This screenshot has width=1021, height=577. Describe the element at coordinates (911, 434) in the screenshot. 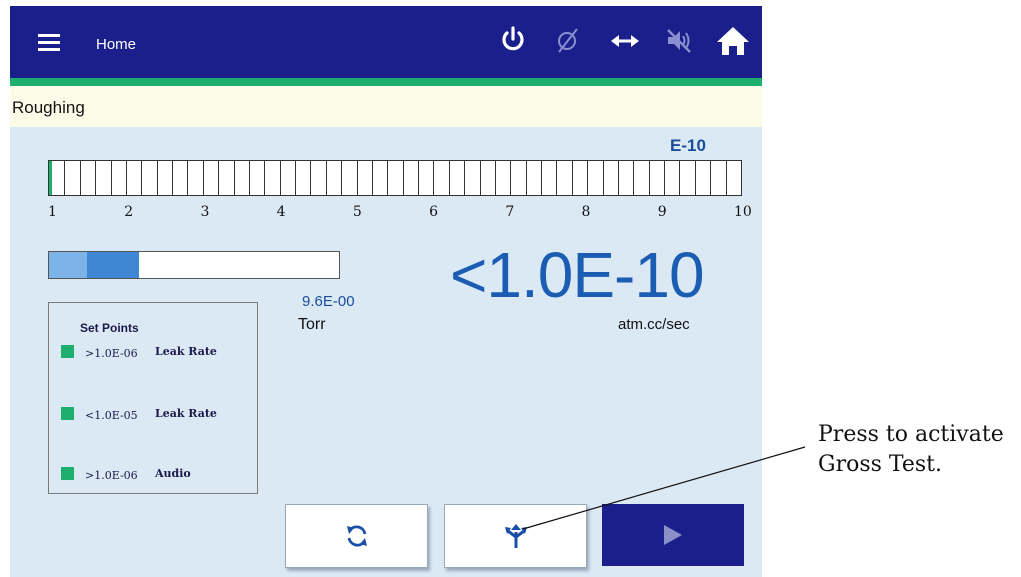

I see `callout-line-1: Press to activate` at that location.